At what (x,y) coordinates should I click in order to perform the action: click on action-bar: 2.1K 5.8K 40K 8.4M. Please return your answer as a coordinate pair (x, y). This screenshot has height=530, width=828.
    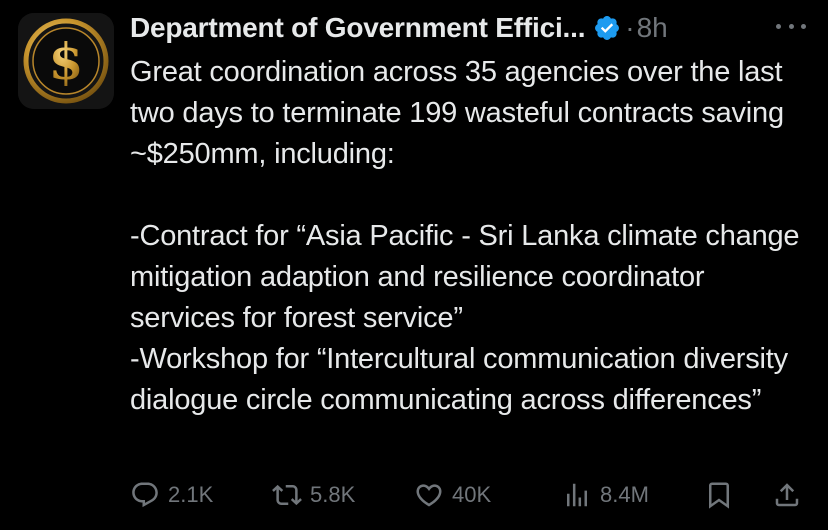
    Looking at the image, I should click on (470, 495).